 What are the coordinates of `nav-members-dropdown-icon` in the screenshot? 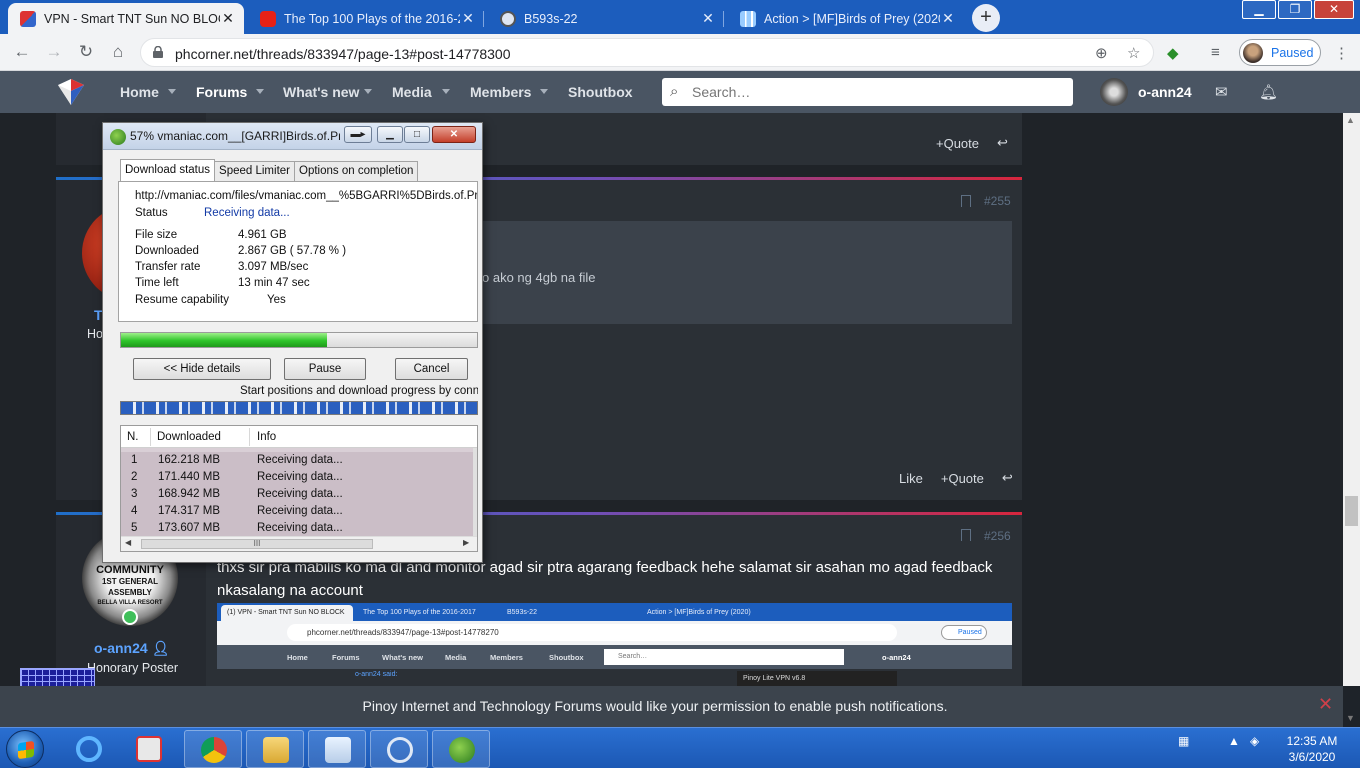 It's located at (544, 91).